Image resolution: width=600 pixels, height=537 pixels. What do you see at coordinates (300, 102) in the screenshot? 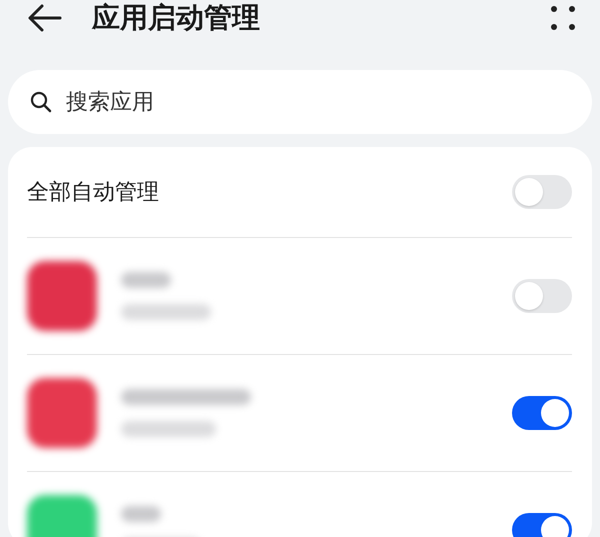
I see `search-field: 搜索应用` at bounding box center [300, 102].